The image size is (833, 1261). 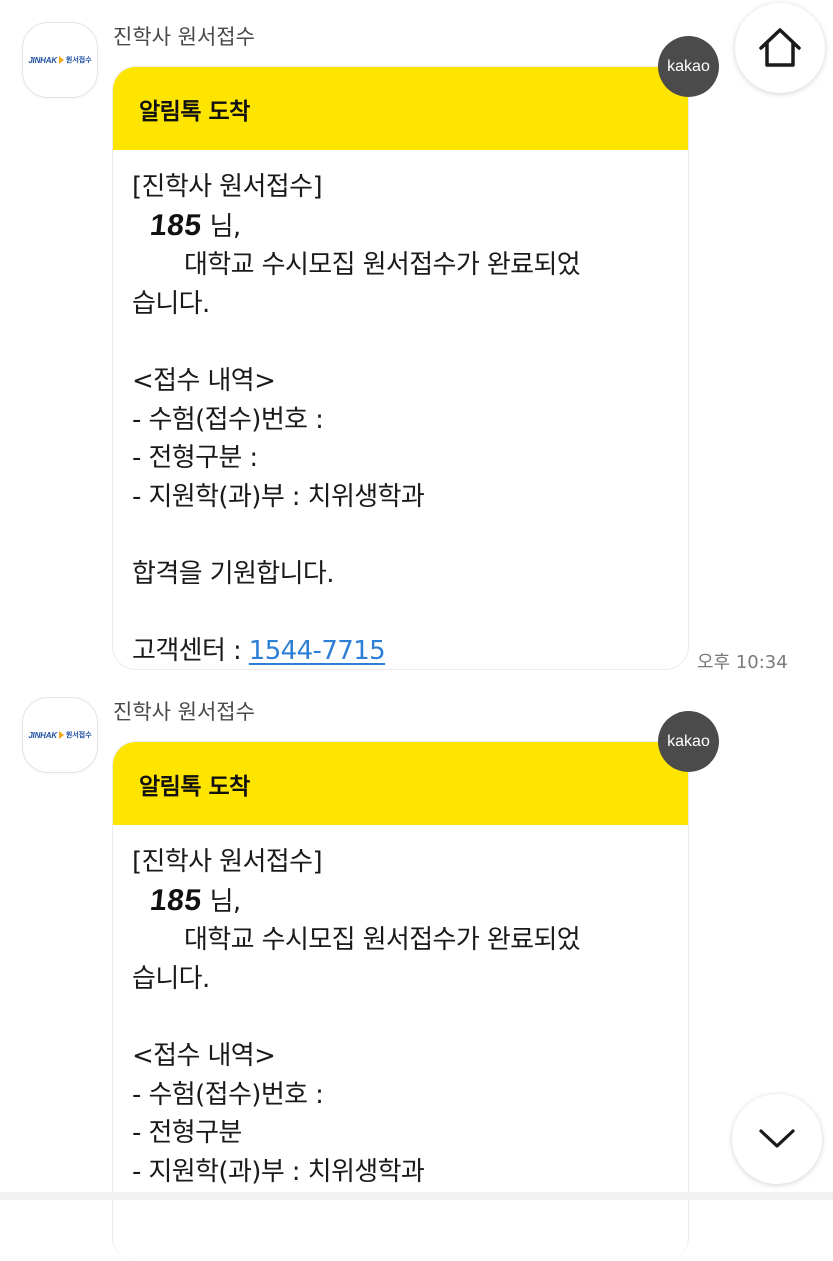 What do you see at coordinates (190, 651) in the screenshot?
I see `support-label: 고객센터 :` at bounding box center [190, 651].